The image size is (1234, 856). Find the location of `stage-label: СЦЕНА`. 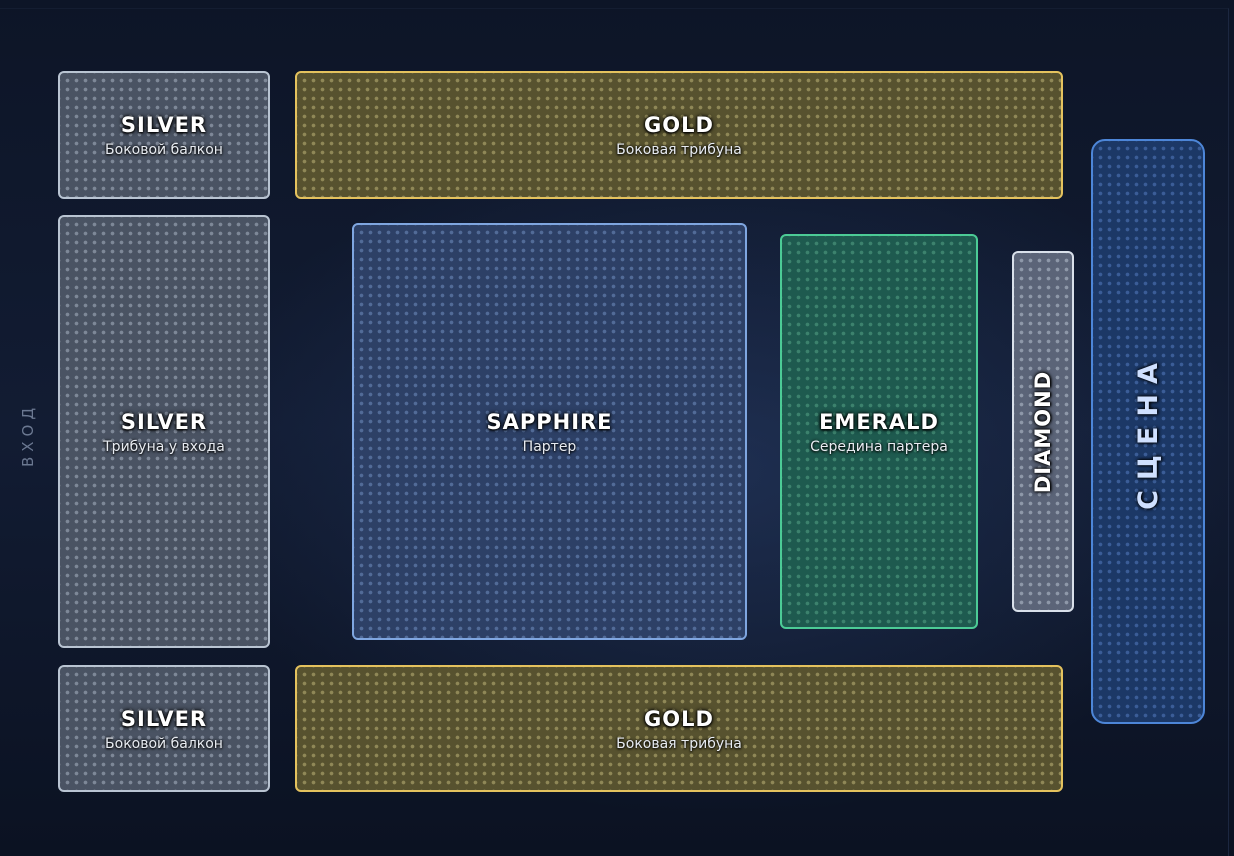

stage-label: СЦЕНА is located at coordinates (1148, 431).